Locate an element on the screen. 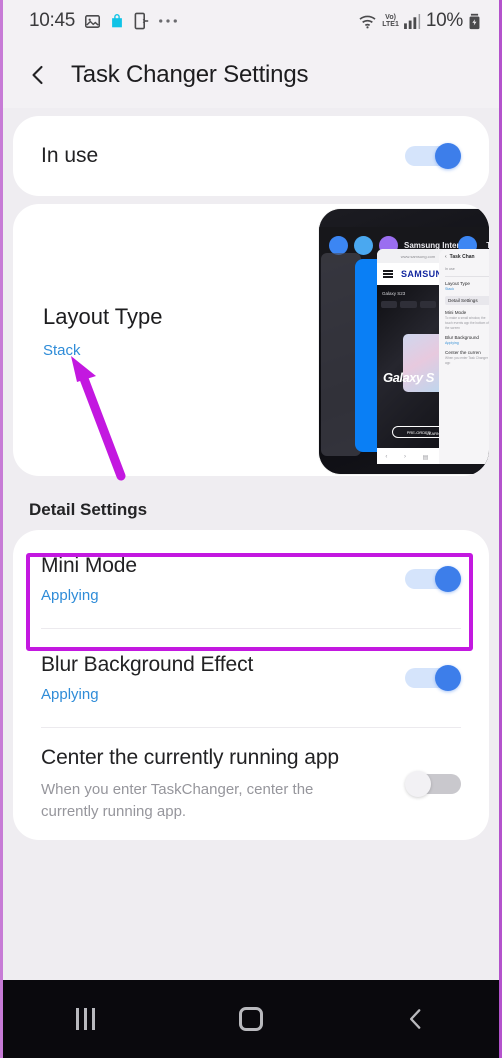  hamburger-icon is located at coordinates (388, 274).